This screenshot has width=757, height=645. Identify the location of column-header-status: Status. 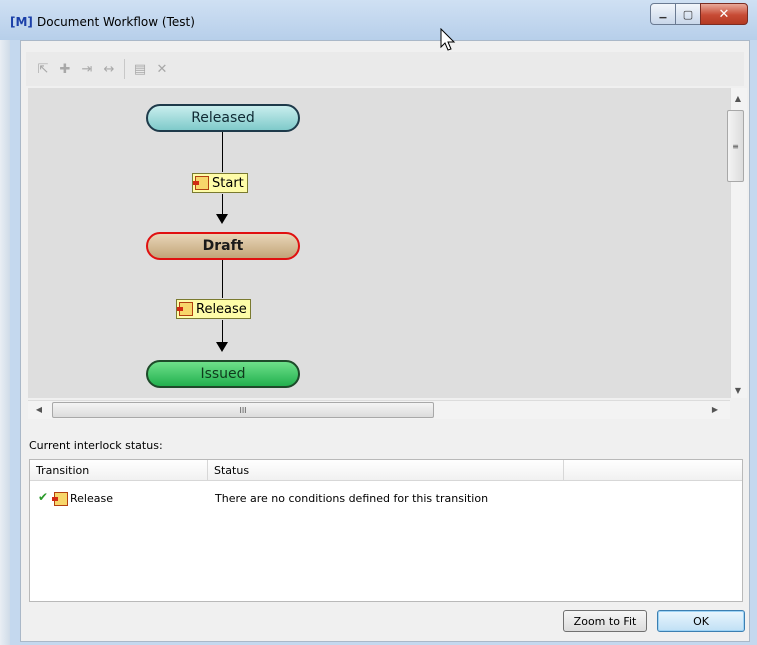
(386, 470).